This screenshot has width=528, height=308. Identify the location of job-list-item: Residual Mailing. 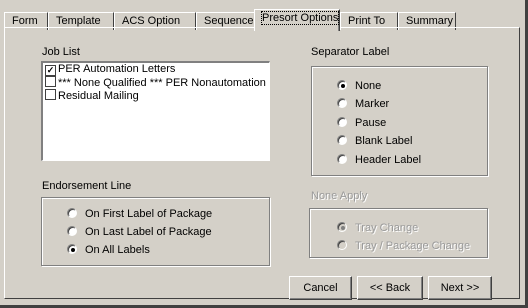
(156, 95).